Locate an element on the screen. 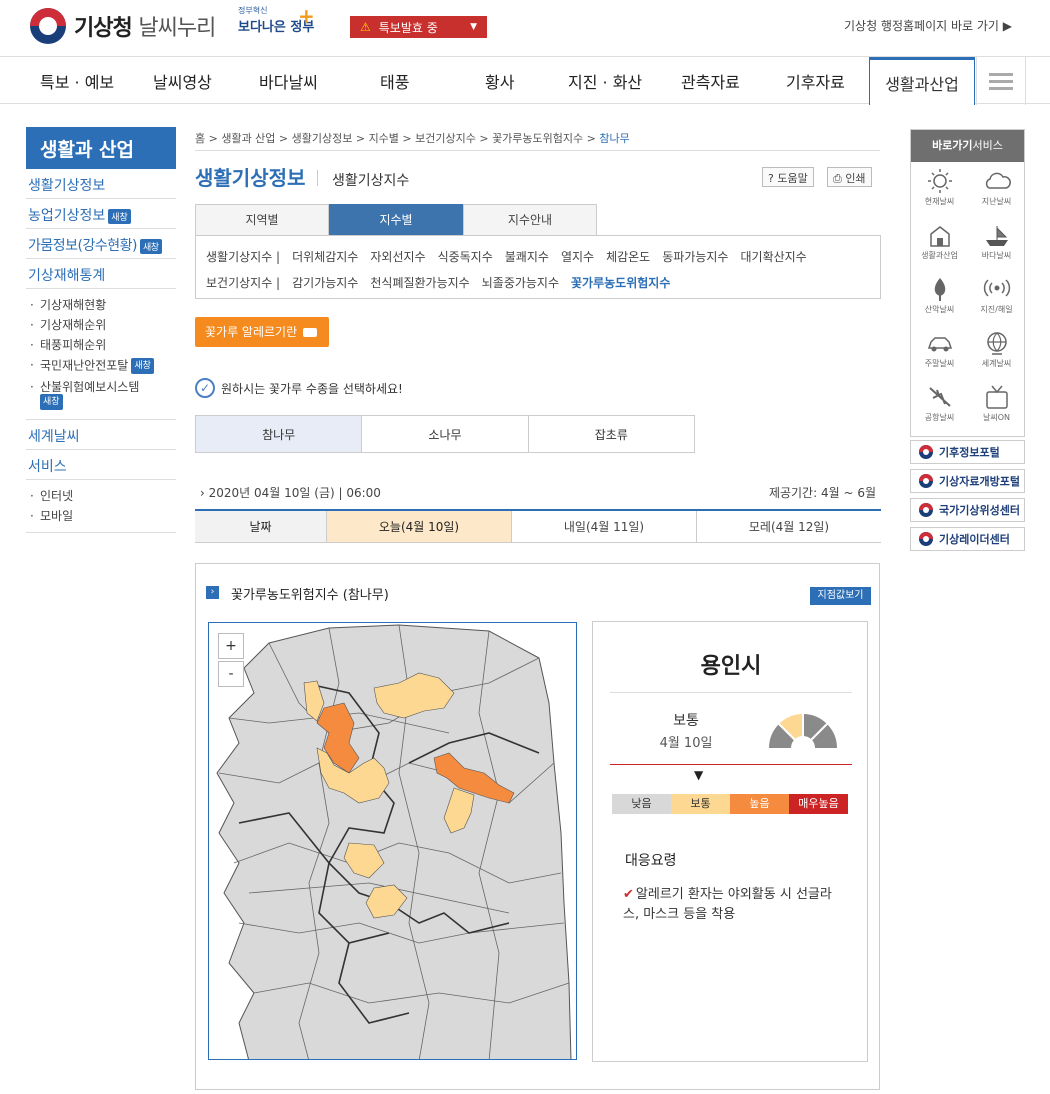 Image resolution: width=1050 pixels, height=1094 pixels. scale-low: 낮음 is located at coordinates (641, 804).